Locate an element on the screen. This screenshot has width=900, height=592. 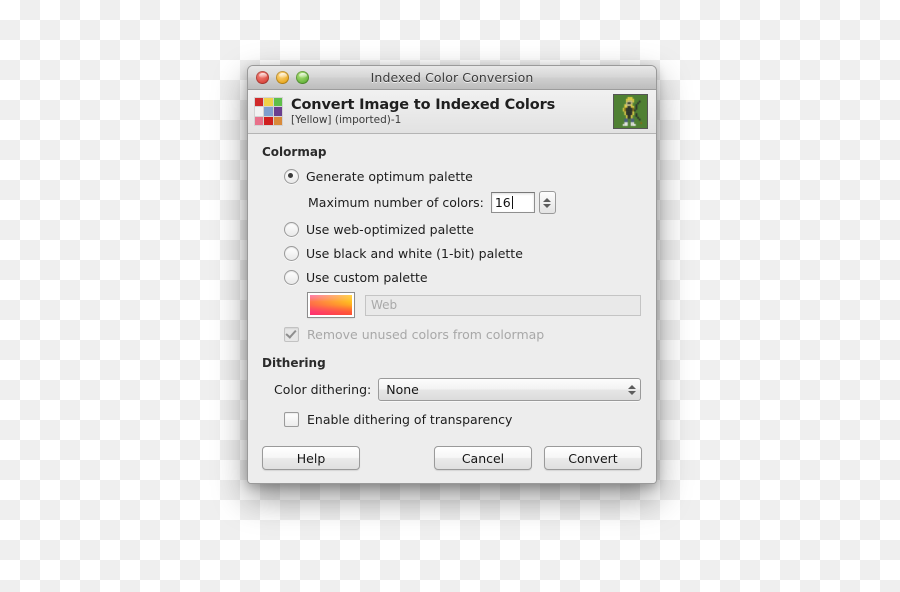
radio-label: Use black and white (1-bit) palette is located at coordinates (414, 253).